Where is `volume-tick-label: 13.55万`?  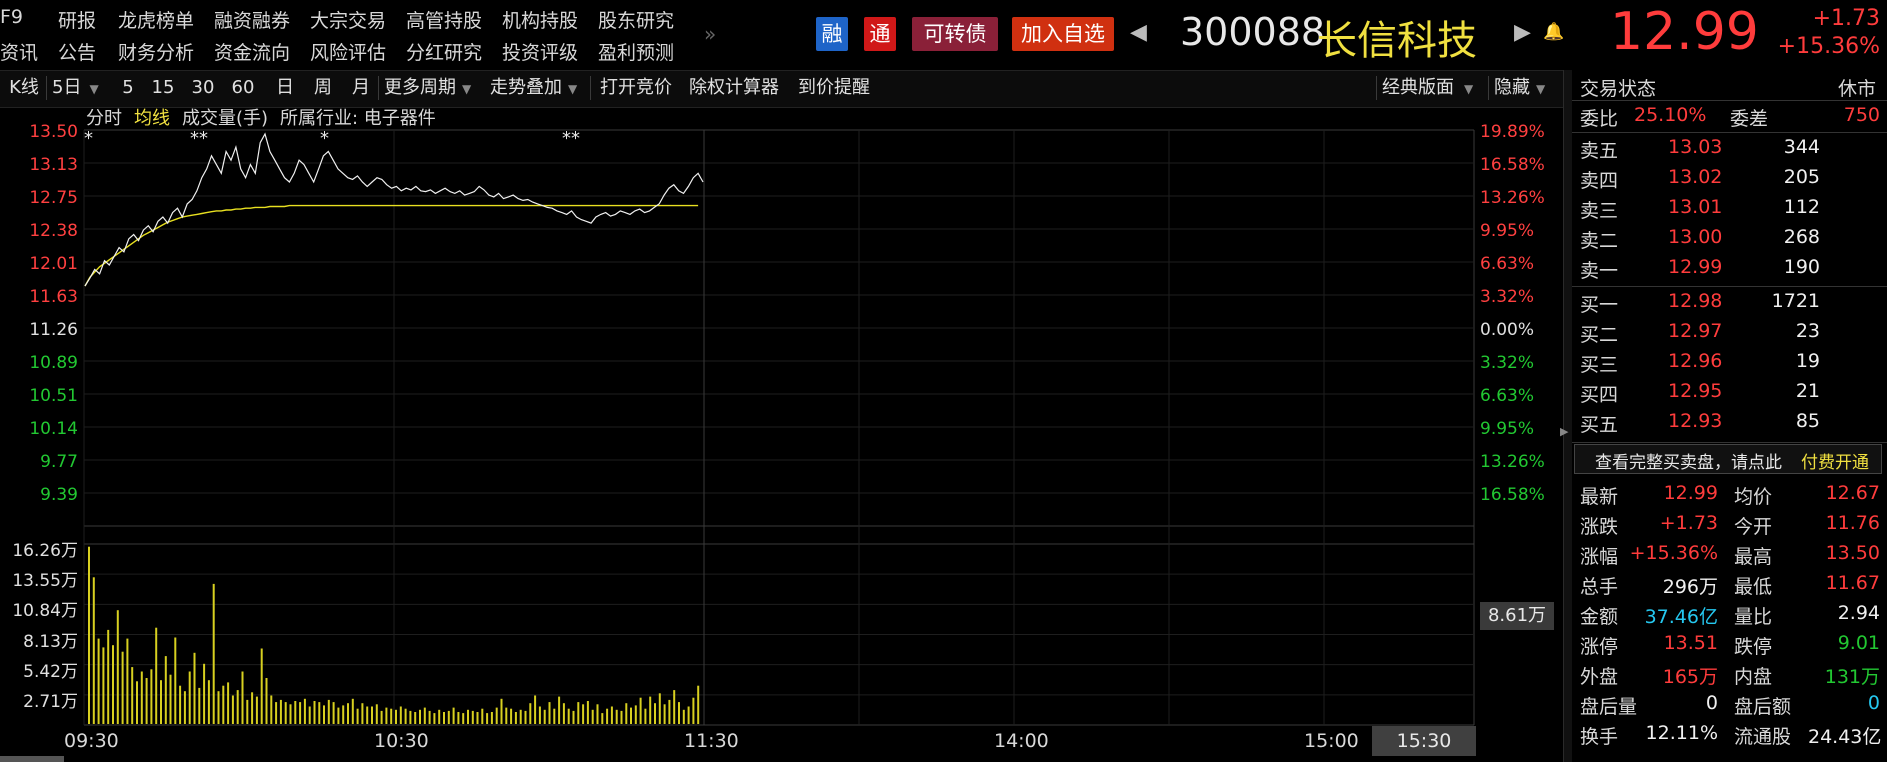
volume-tick-label: 13.55万 is located at coordinates (45, 581).